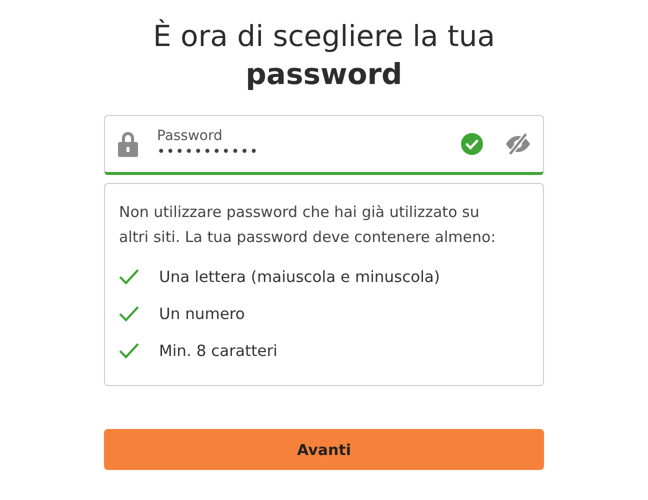 The height and width of the screenshot is (500, 648). Describe the element at coordinates (218, 351) in the screenshot. I see `requirement-text: Min. 8 caratteri` at that location.